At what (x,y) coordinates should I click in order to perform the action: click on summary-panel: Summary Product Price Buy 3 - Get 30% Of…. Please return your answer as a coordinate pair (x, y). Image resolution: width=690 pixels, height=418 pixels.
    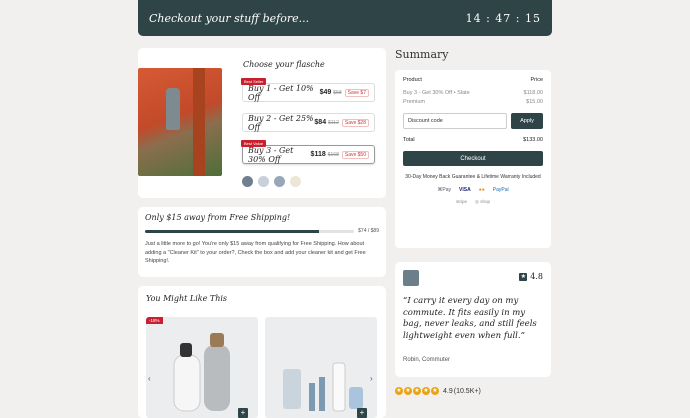
    Looking at the image, I should click on (473, 173).